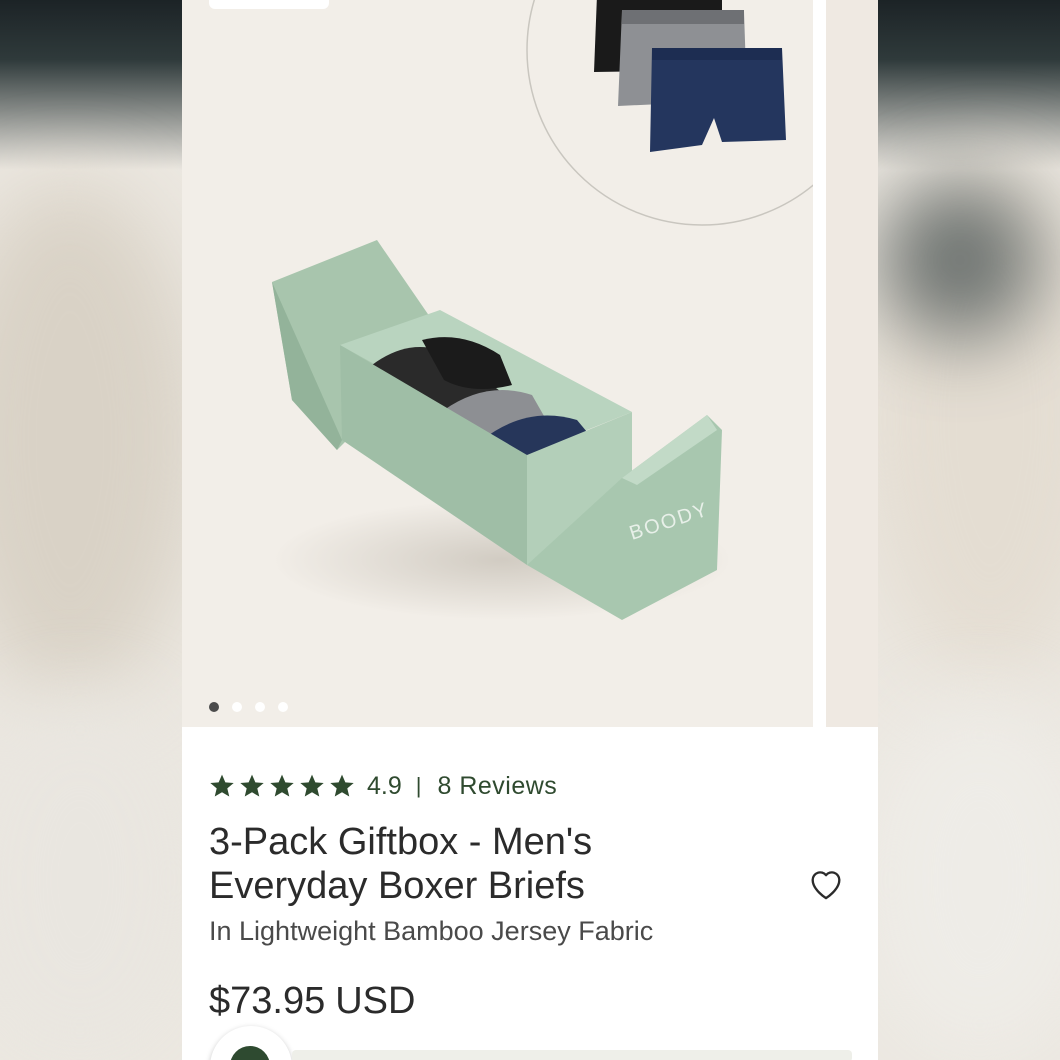 This screenshot has width=1060, height=1060. What do you see at coordinates (397, 886) in the screenshot?
I see `product-title-line2: Everyday Boxer Briefs` at bounding box center [397, 886].